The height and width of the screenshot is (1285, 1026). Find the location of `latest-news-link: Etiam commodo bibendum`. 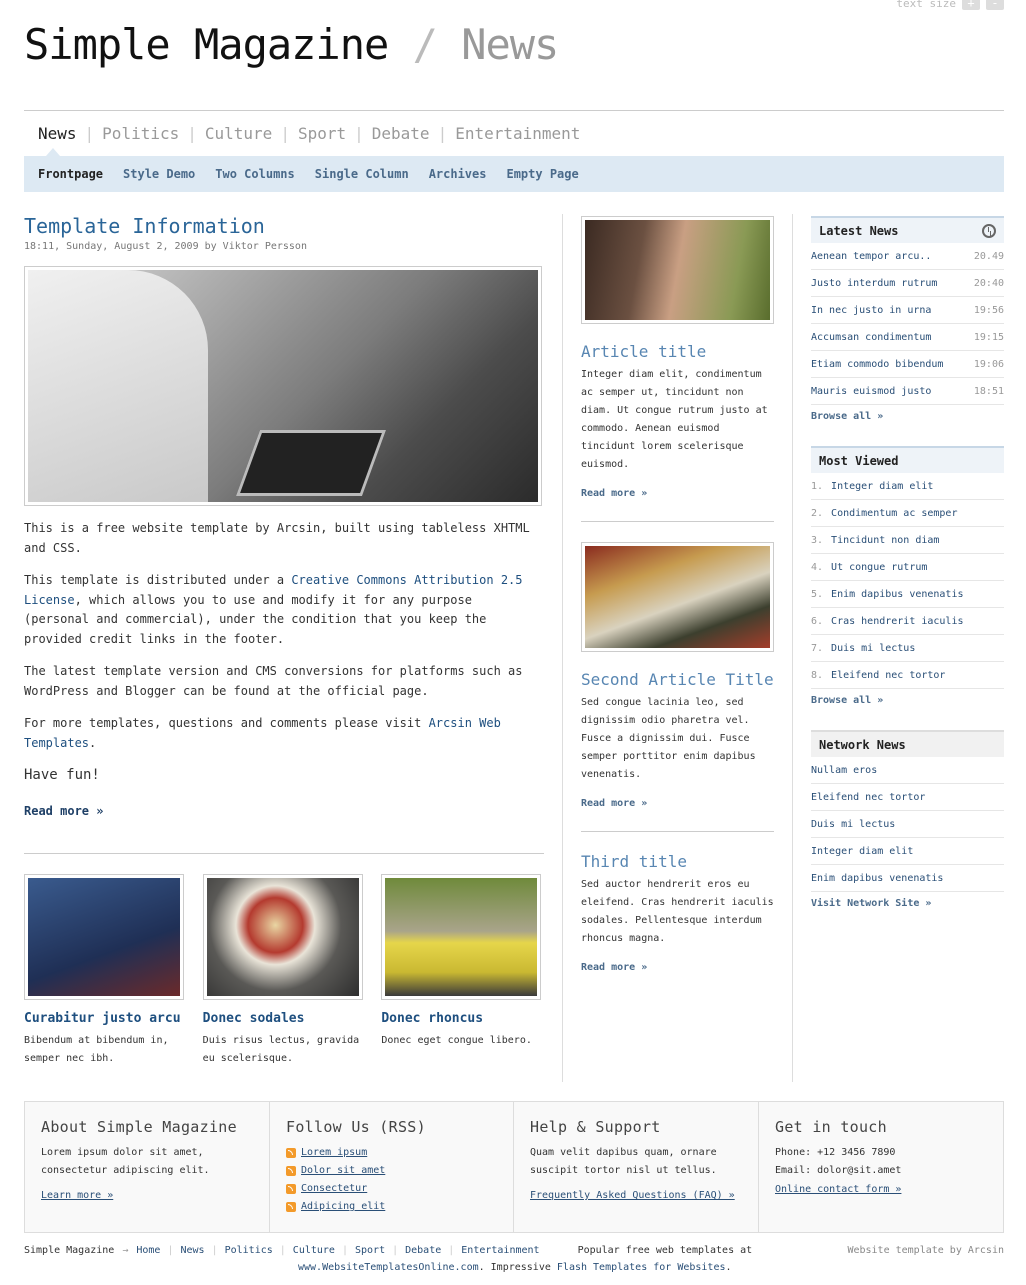

latest-news-link: Etiam commodo bibendum is located at coordinates (877, 364).